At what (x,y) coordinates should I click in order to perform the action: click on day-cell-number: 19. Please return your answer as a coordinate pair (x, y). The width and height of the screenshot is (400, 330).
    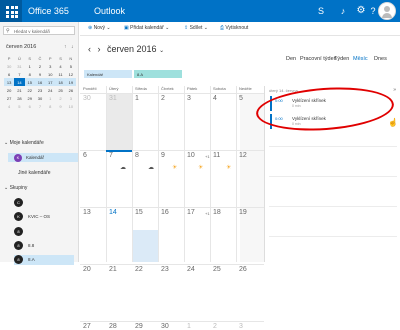
    Looking at the image, I should click on (243, 212).